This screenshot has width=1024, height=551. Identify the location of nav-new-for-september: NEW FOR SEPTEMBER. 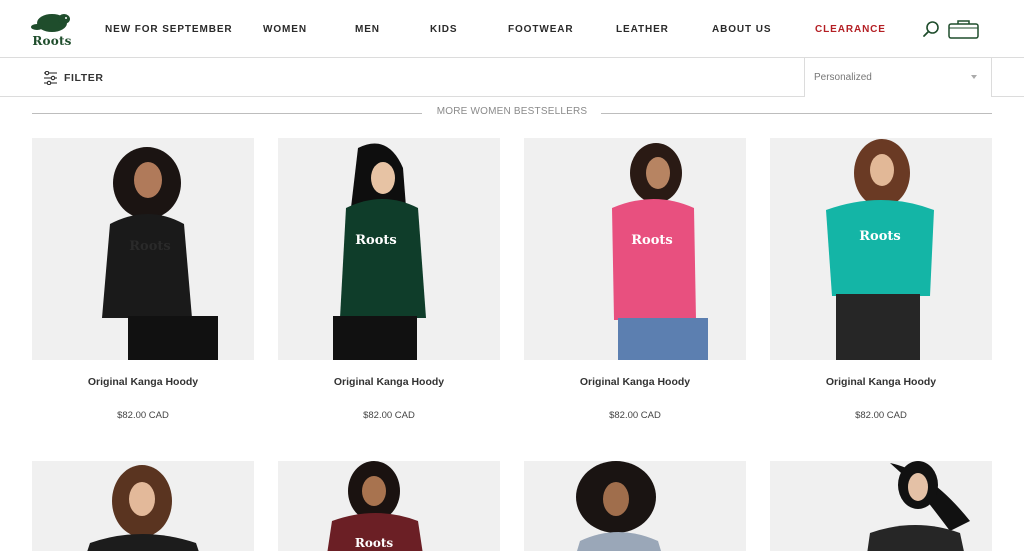
(169, 29).